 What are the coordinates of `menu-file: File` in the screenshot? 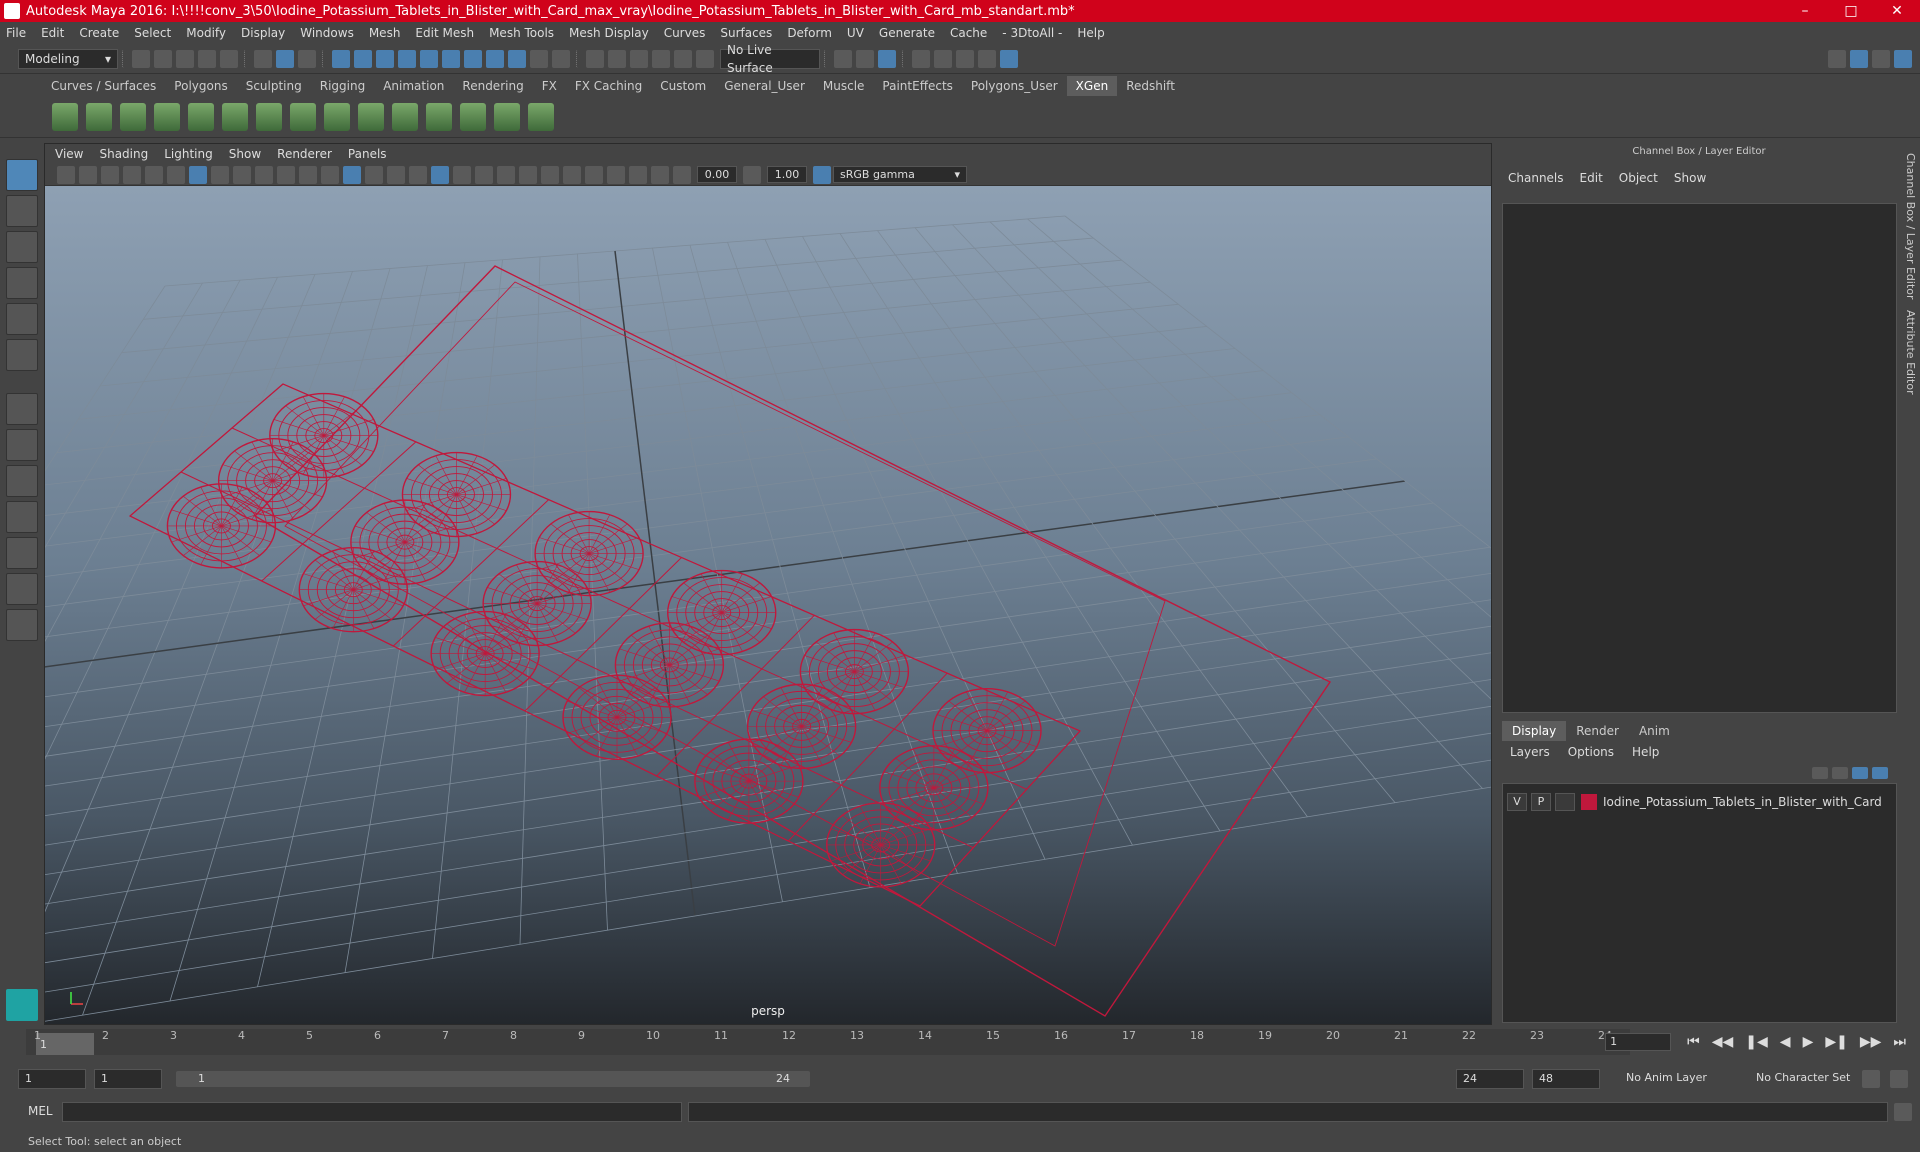 It's located at (16, 33).